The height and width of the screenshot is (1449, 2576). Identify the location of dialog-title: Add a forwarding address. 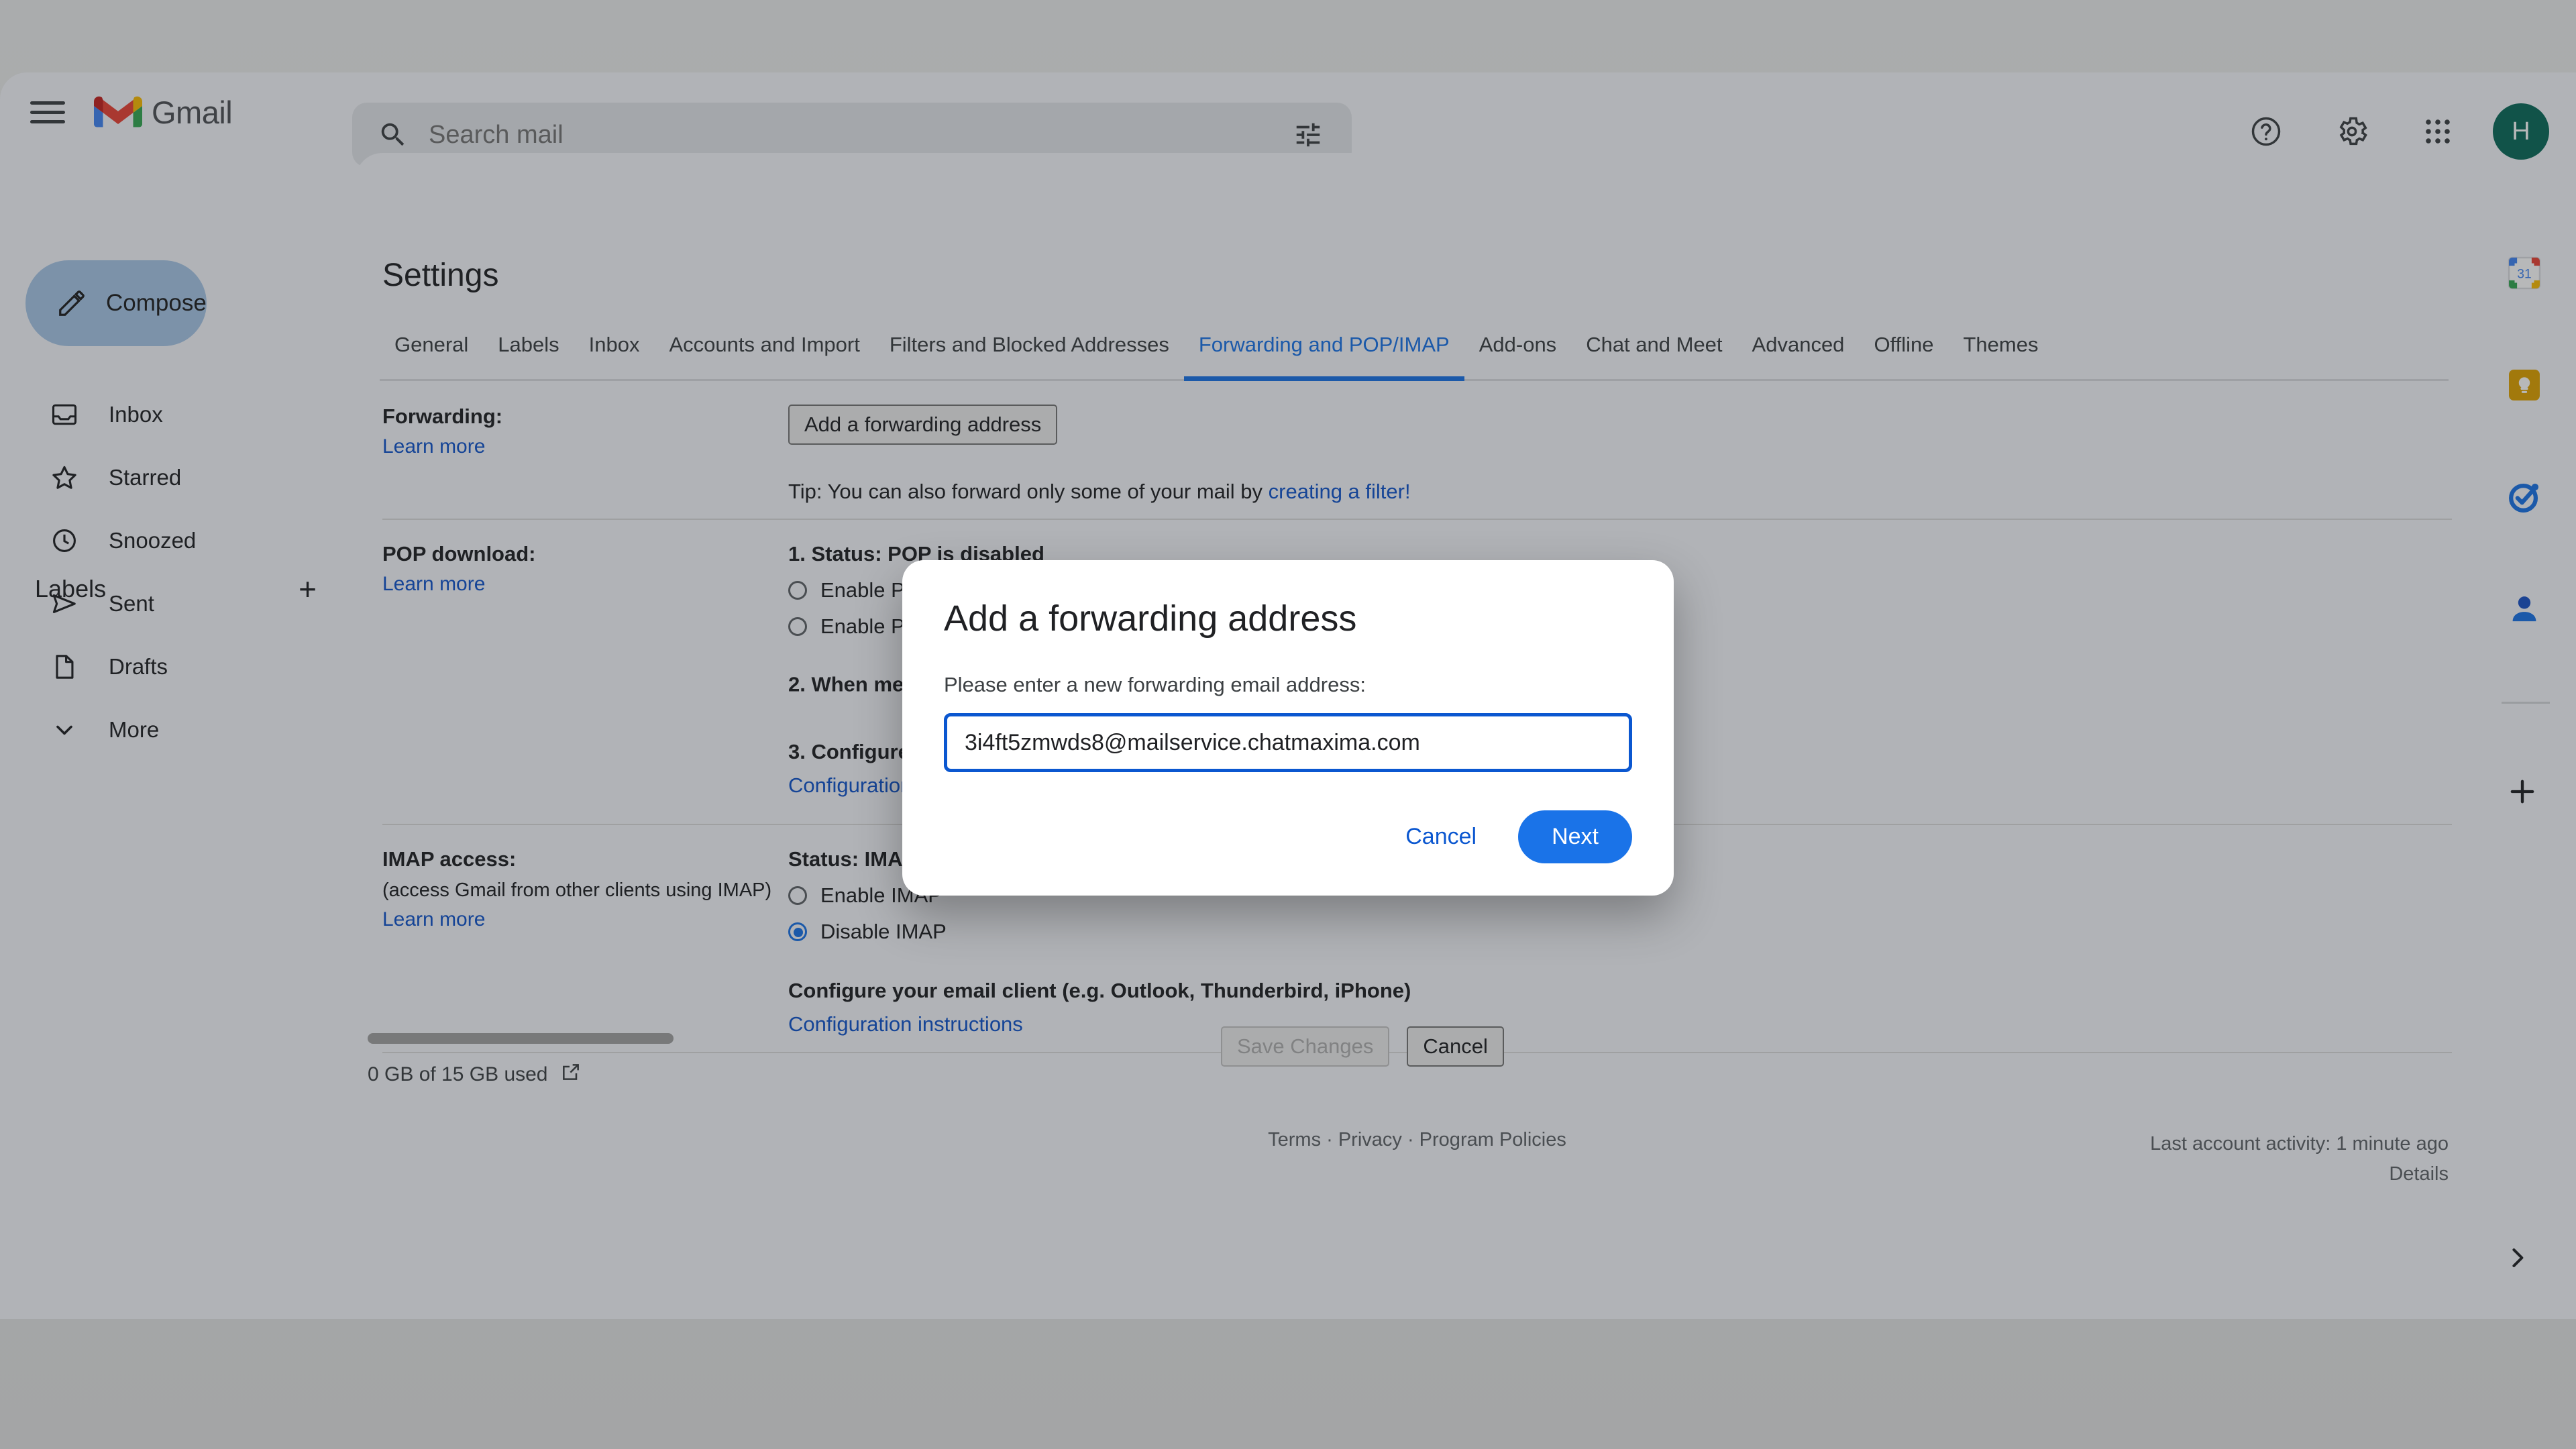
(1150, 618).